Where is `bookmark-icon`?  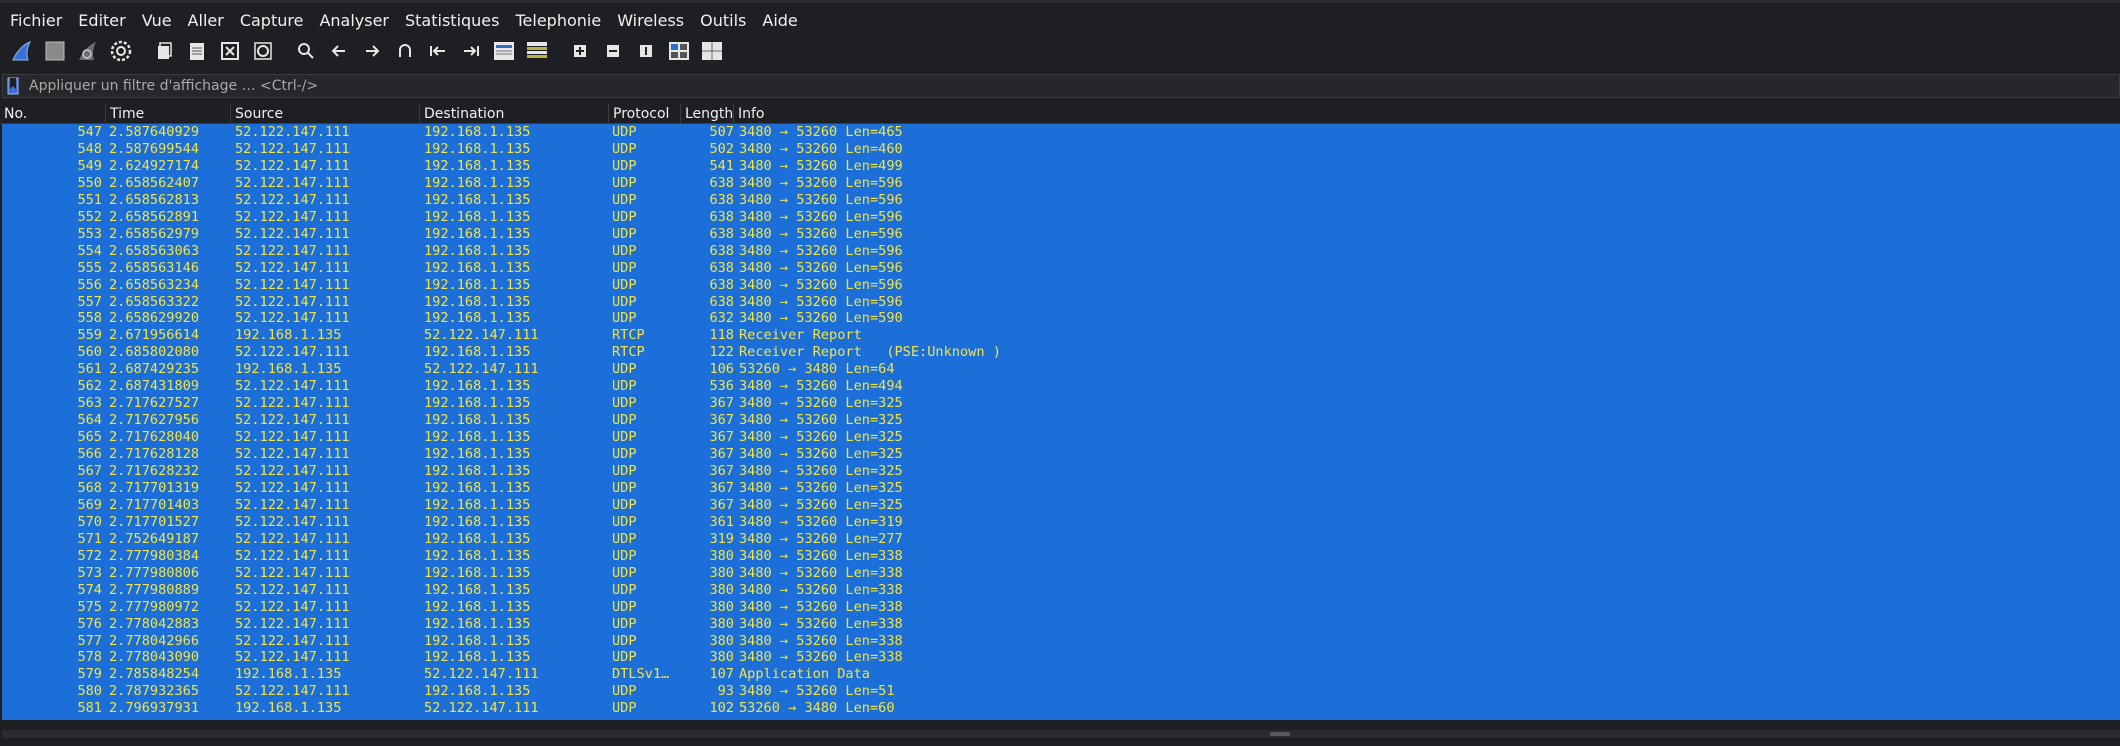
bookmark-icon is located at coordinates (15, 86).